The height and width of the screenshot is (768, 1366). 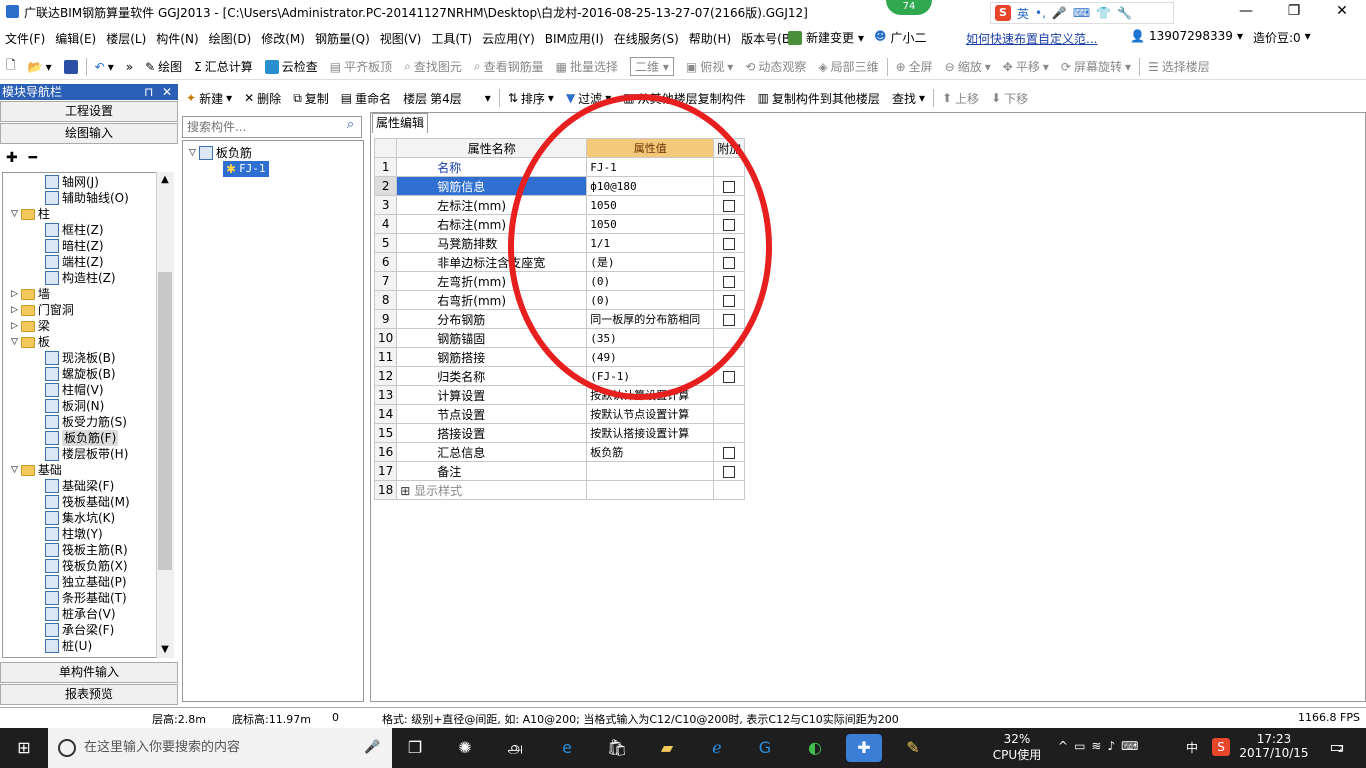 What do you see at coordinates (1066, 746) in the screenshot?
I see `chevron-up-icon: ^` at bounding box center [1066, 746].